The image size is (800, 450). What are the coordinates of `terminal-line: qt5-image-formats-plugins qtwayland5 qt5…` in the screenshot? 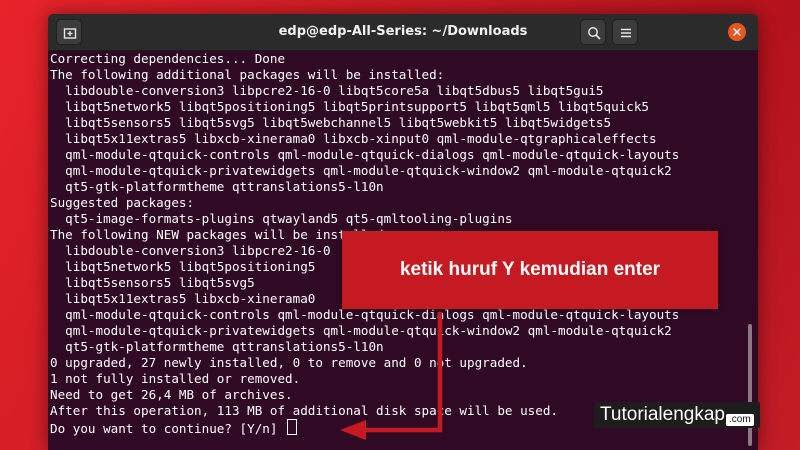 It's located at (281, 218).